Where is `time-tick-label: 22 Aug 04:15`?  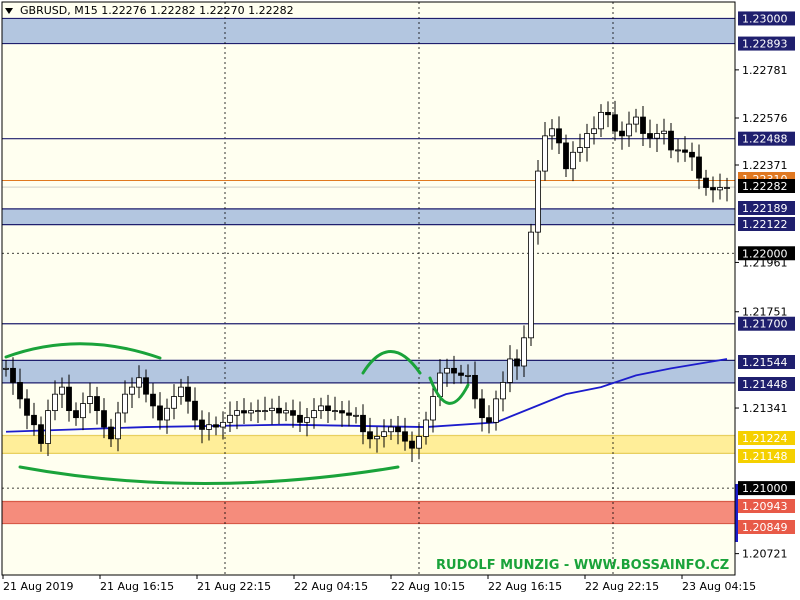 time-tick-label: 22 Aug 04:15 is located at coordinates (331, 586).